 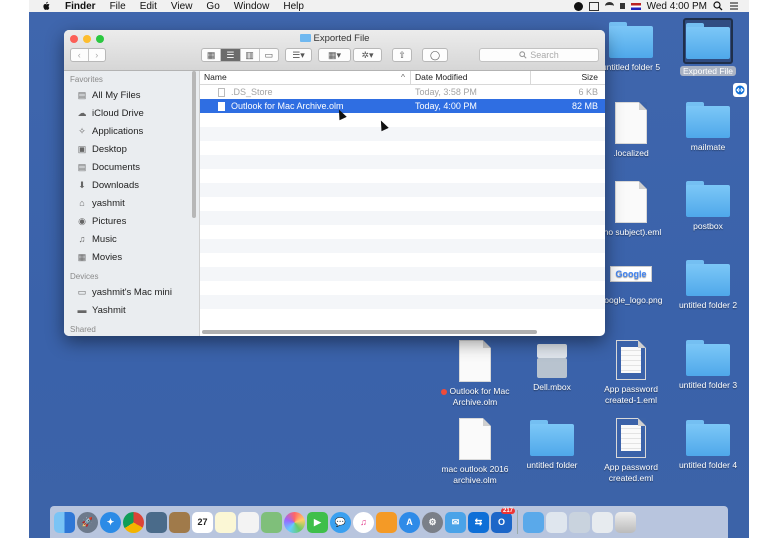 What do you see at coordinates (402, 55) in the screenshot?
I see `share-button: ⇧` at bounding box center [402, 55].